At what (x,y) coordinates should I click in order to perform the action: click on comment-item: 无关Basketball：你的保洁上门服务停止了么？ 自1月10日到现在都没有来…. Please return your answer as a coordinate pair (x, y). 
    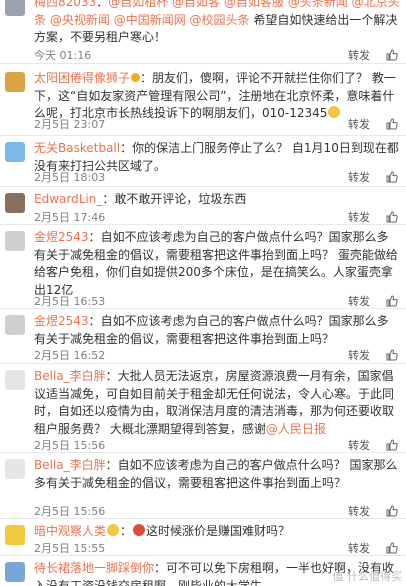
    Looking at the image, I should click on (203, 161).